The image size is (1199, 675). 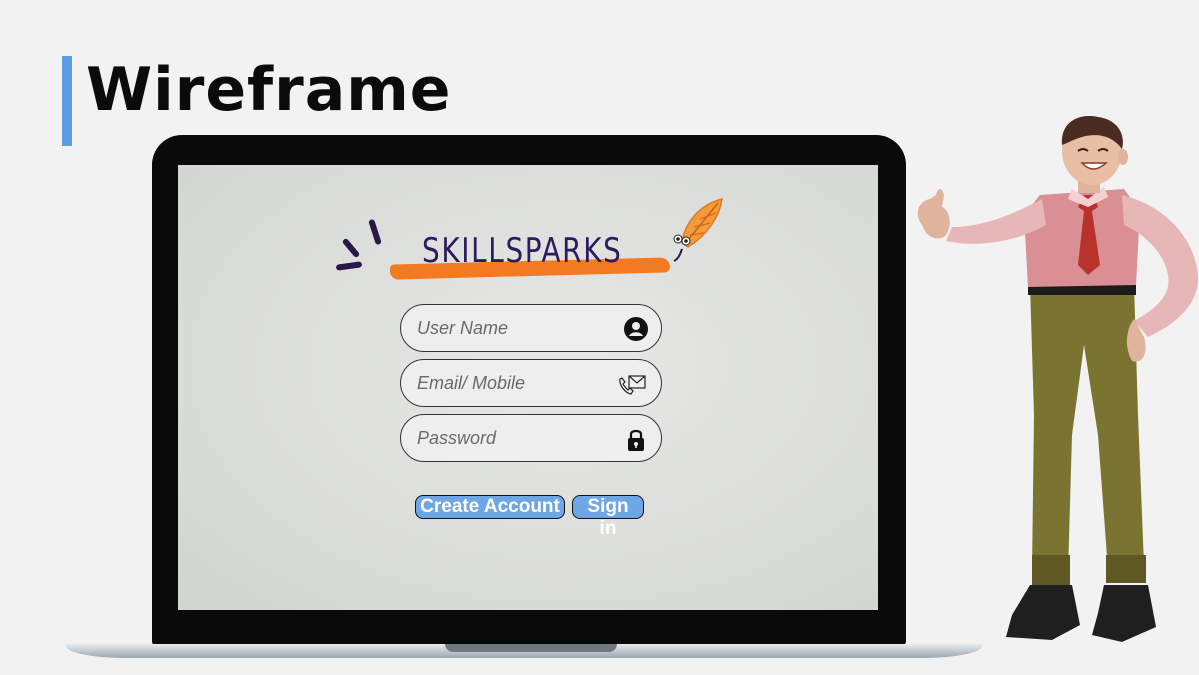 What do you see at coordinates (490, 507) in the screenshot?
I see `create-account-button: Create Account` at bounding box center [490, 507].